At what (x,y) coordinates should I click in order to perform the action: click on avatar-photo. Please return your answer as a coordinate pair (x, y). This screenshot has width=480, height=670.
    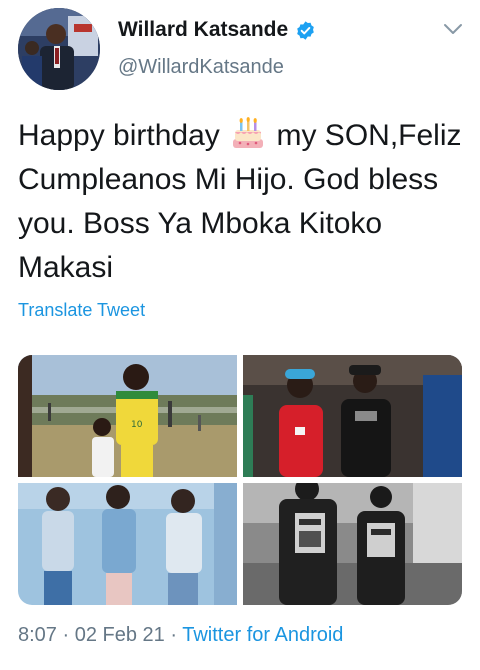
    Looking at the image, I should click on (59, 49).